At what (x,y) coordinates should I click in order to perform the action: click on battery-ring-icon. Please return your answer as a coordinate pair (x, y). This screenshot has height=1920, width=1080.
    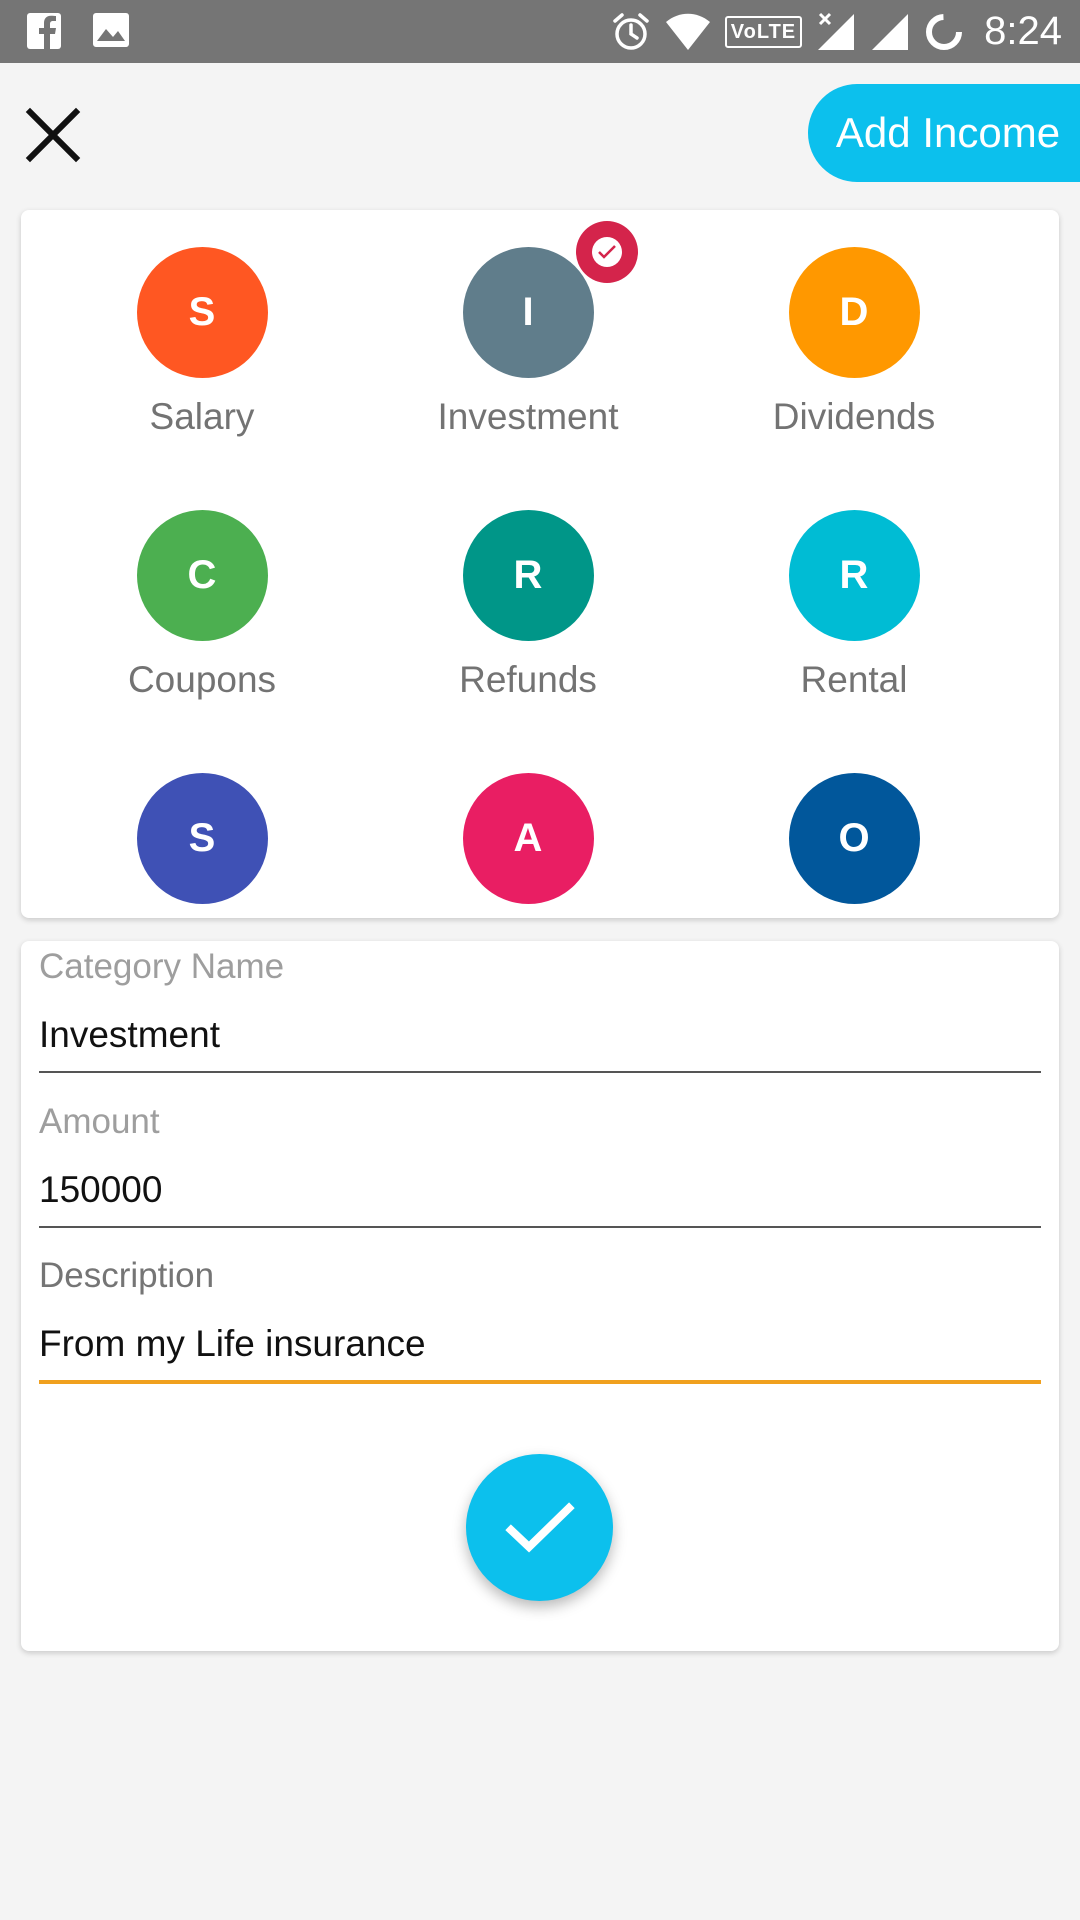
    Looking at the image, I should click on (944, 31).